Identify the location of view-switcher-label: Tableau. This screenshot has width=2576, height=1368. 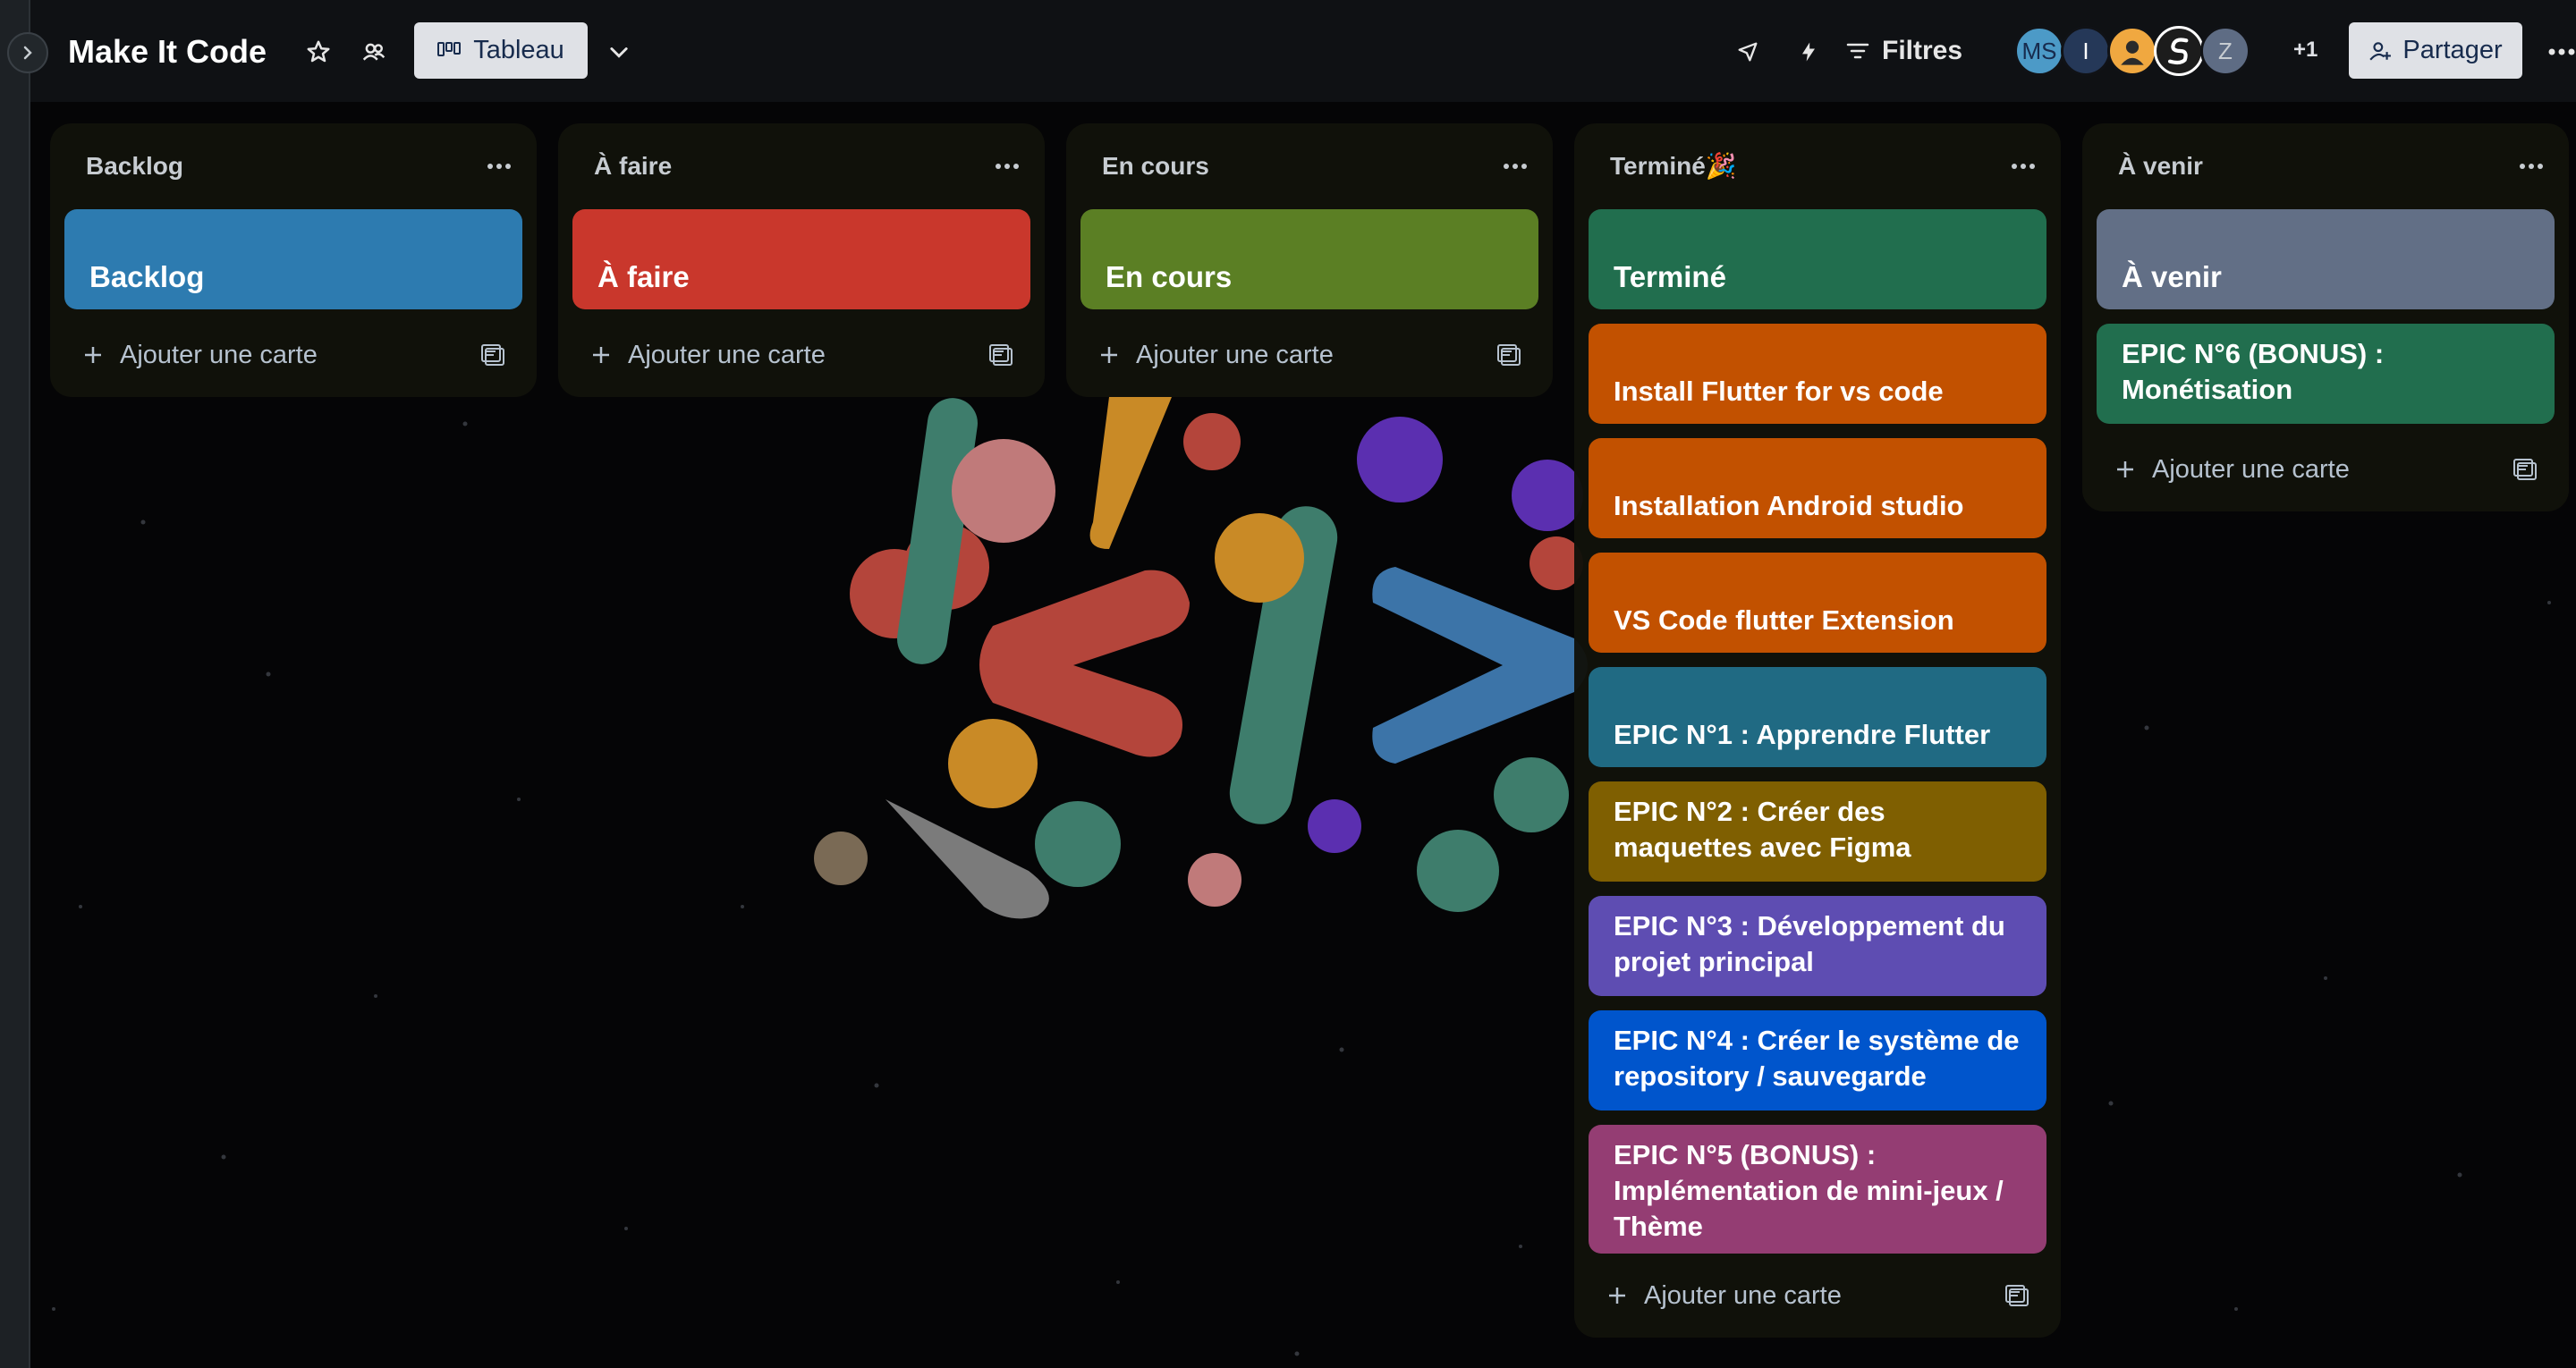
(518, 50).